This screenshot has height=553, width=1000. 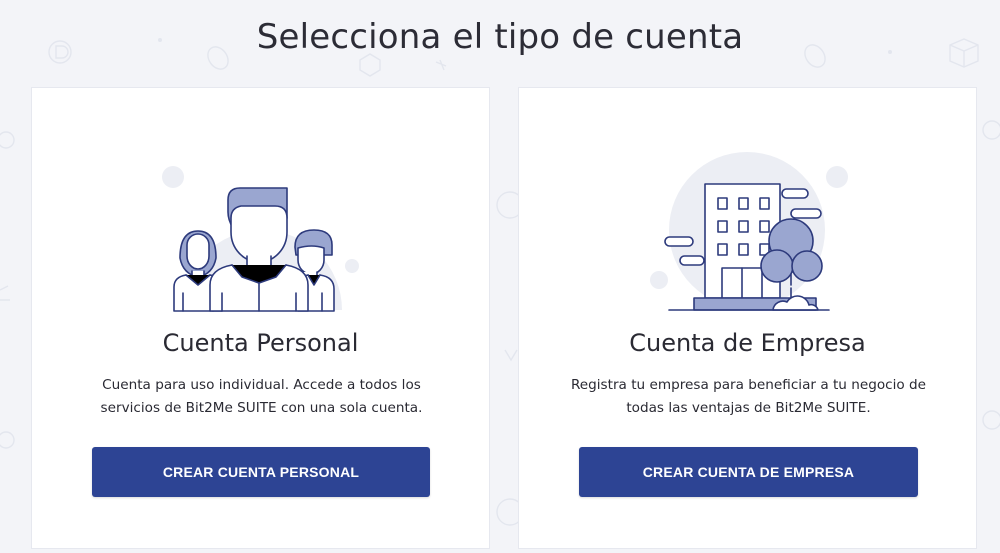 I want to click on building-icon, so click(x=749, y=231).